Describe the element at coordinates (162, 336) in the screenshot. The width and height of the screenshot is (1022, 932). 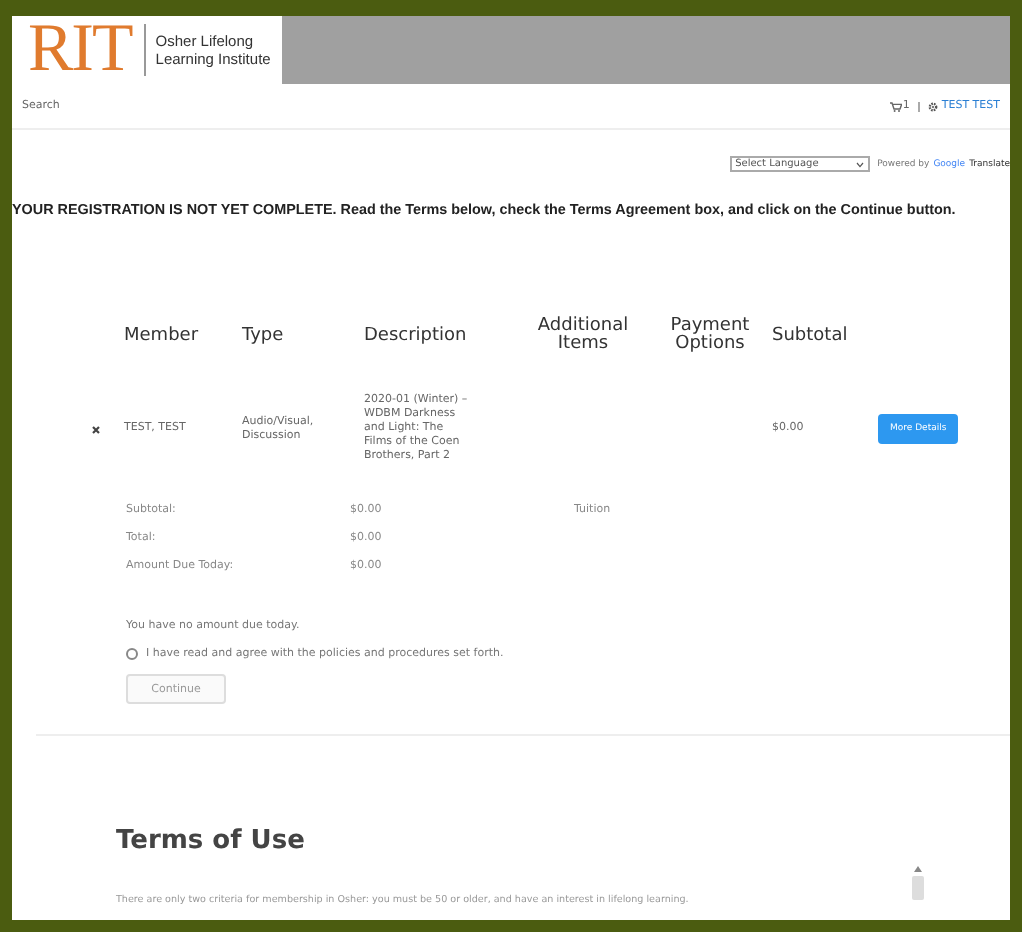
I see `column-header: Member` at that location.